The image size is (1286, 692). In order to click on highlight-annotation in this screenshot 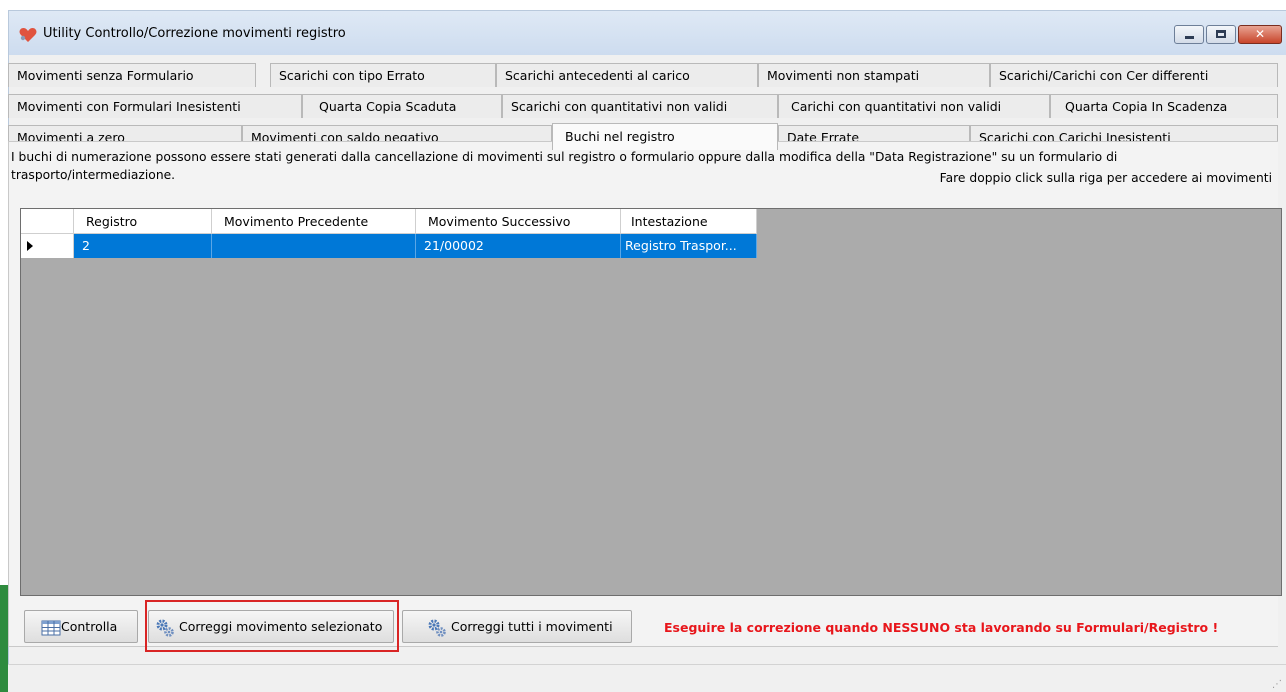, I will do `click(272, 626)`.